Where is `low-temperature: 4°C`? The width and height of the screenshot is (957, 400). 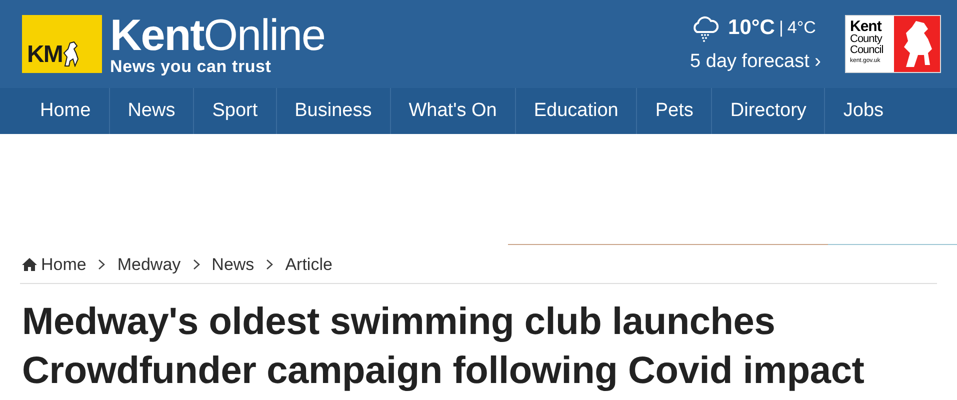 low-temperature: 4°C is located at coordinates (801, 28).